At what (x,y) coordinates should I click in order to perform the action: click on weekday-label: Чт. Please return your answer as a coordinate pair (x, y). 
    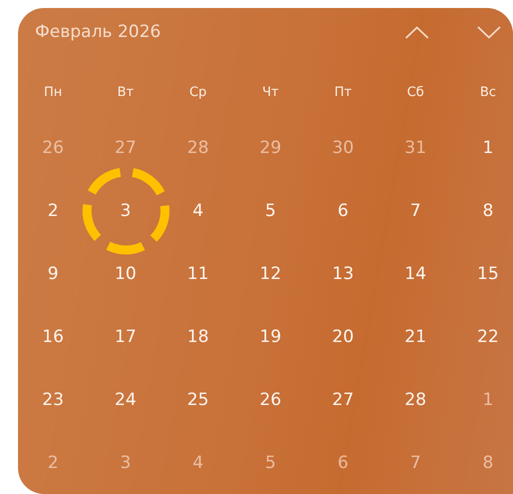
    Looking at the image, I should click on (270, 92).